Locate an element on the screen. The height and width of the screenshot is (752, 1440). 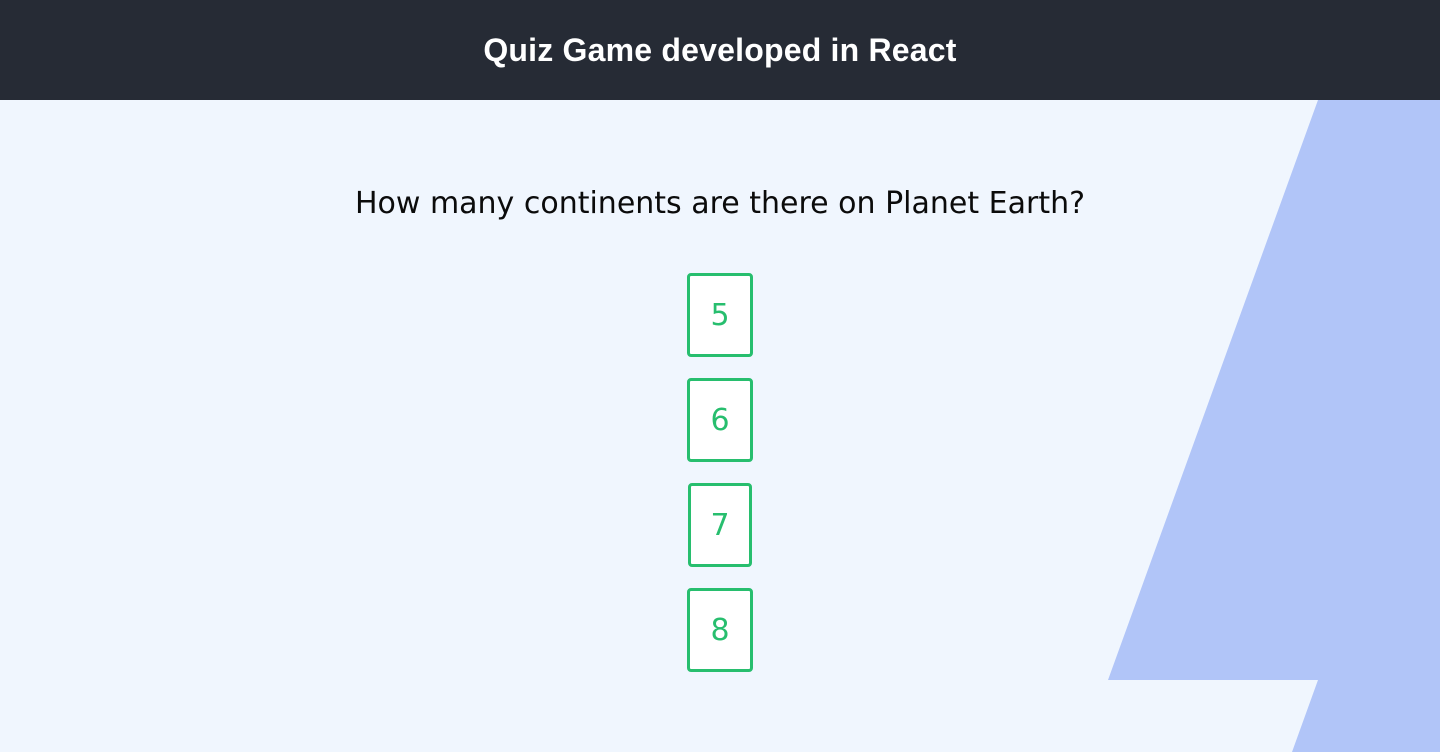
answer-button-8: 8 is located at coordinates (720, 630).